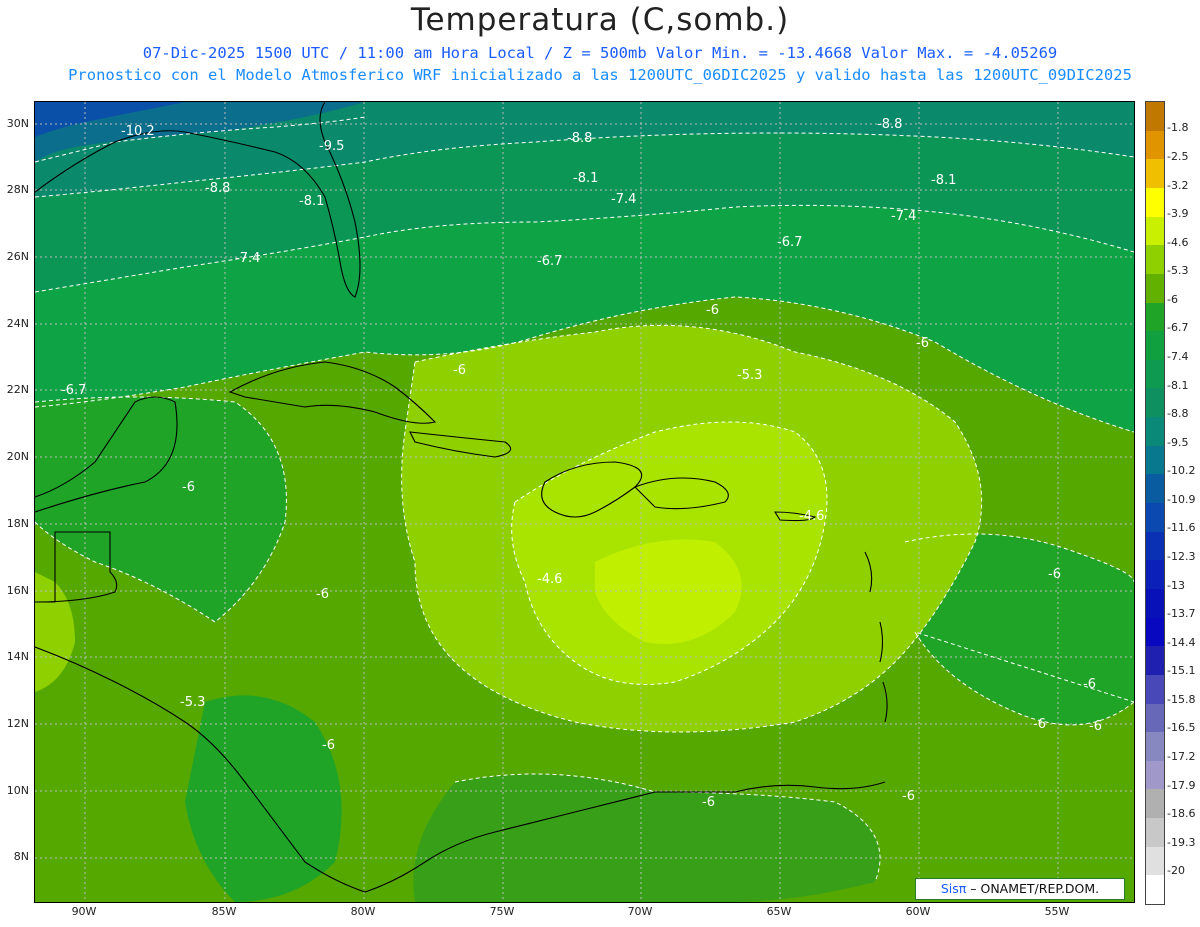  Describe the element at coordinates (1181, 527) in the screenshot. I see `colorbar-label: -11.6` at that location.